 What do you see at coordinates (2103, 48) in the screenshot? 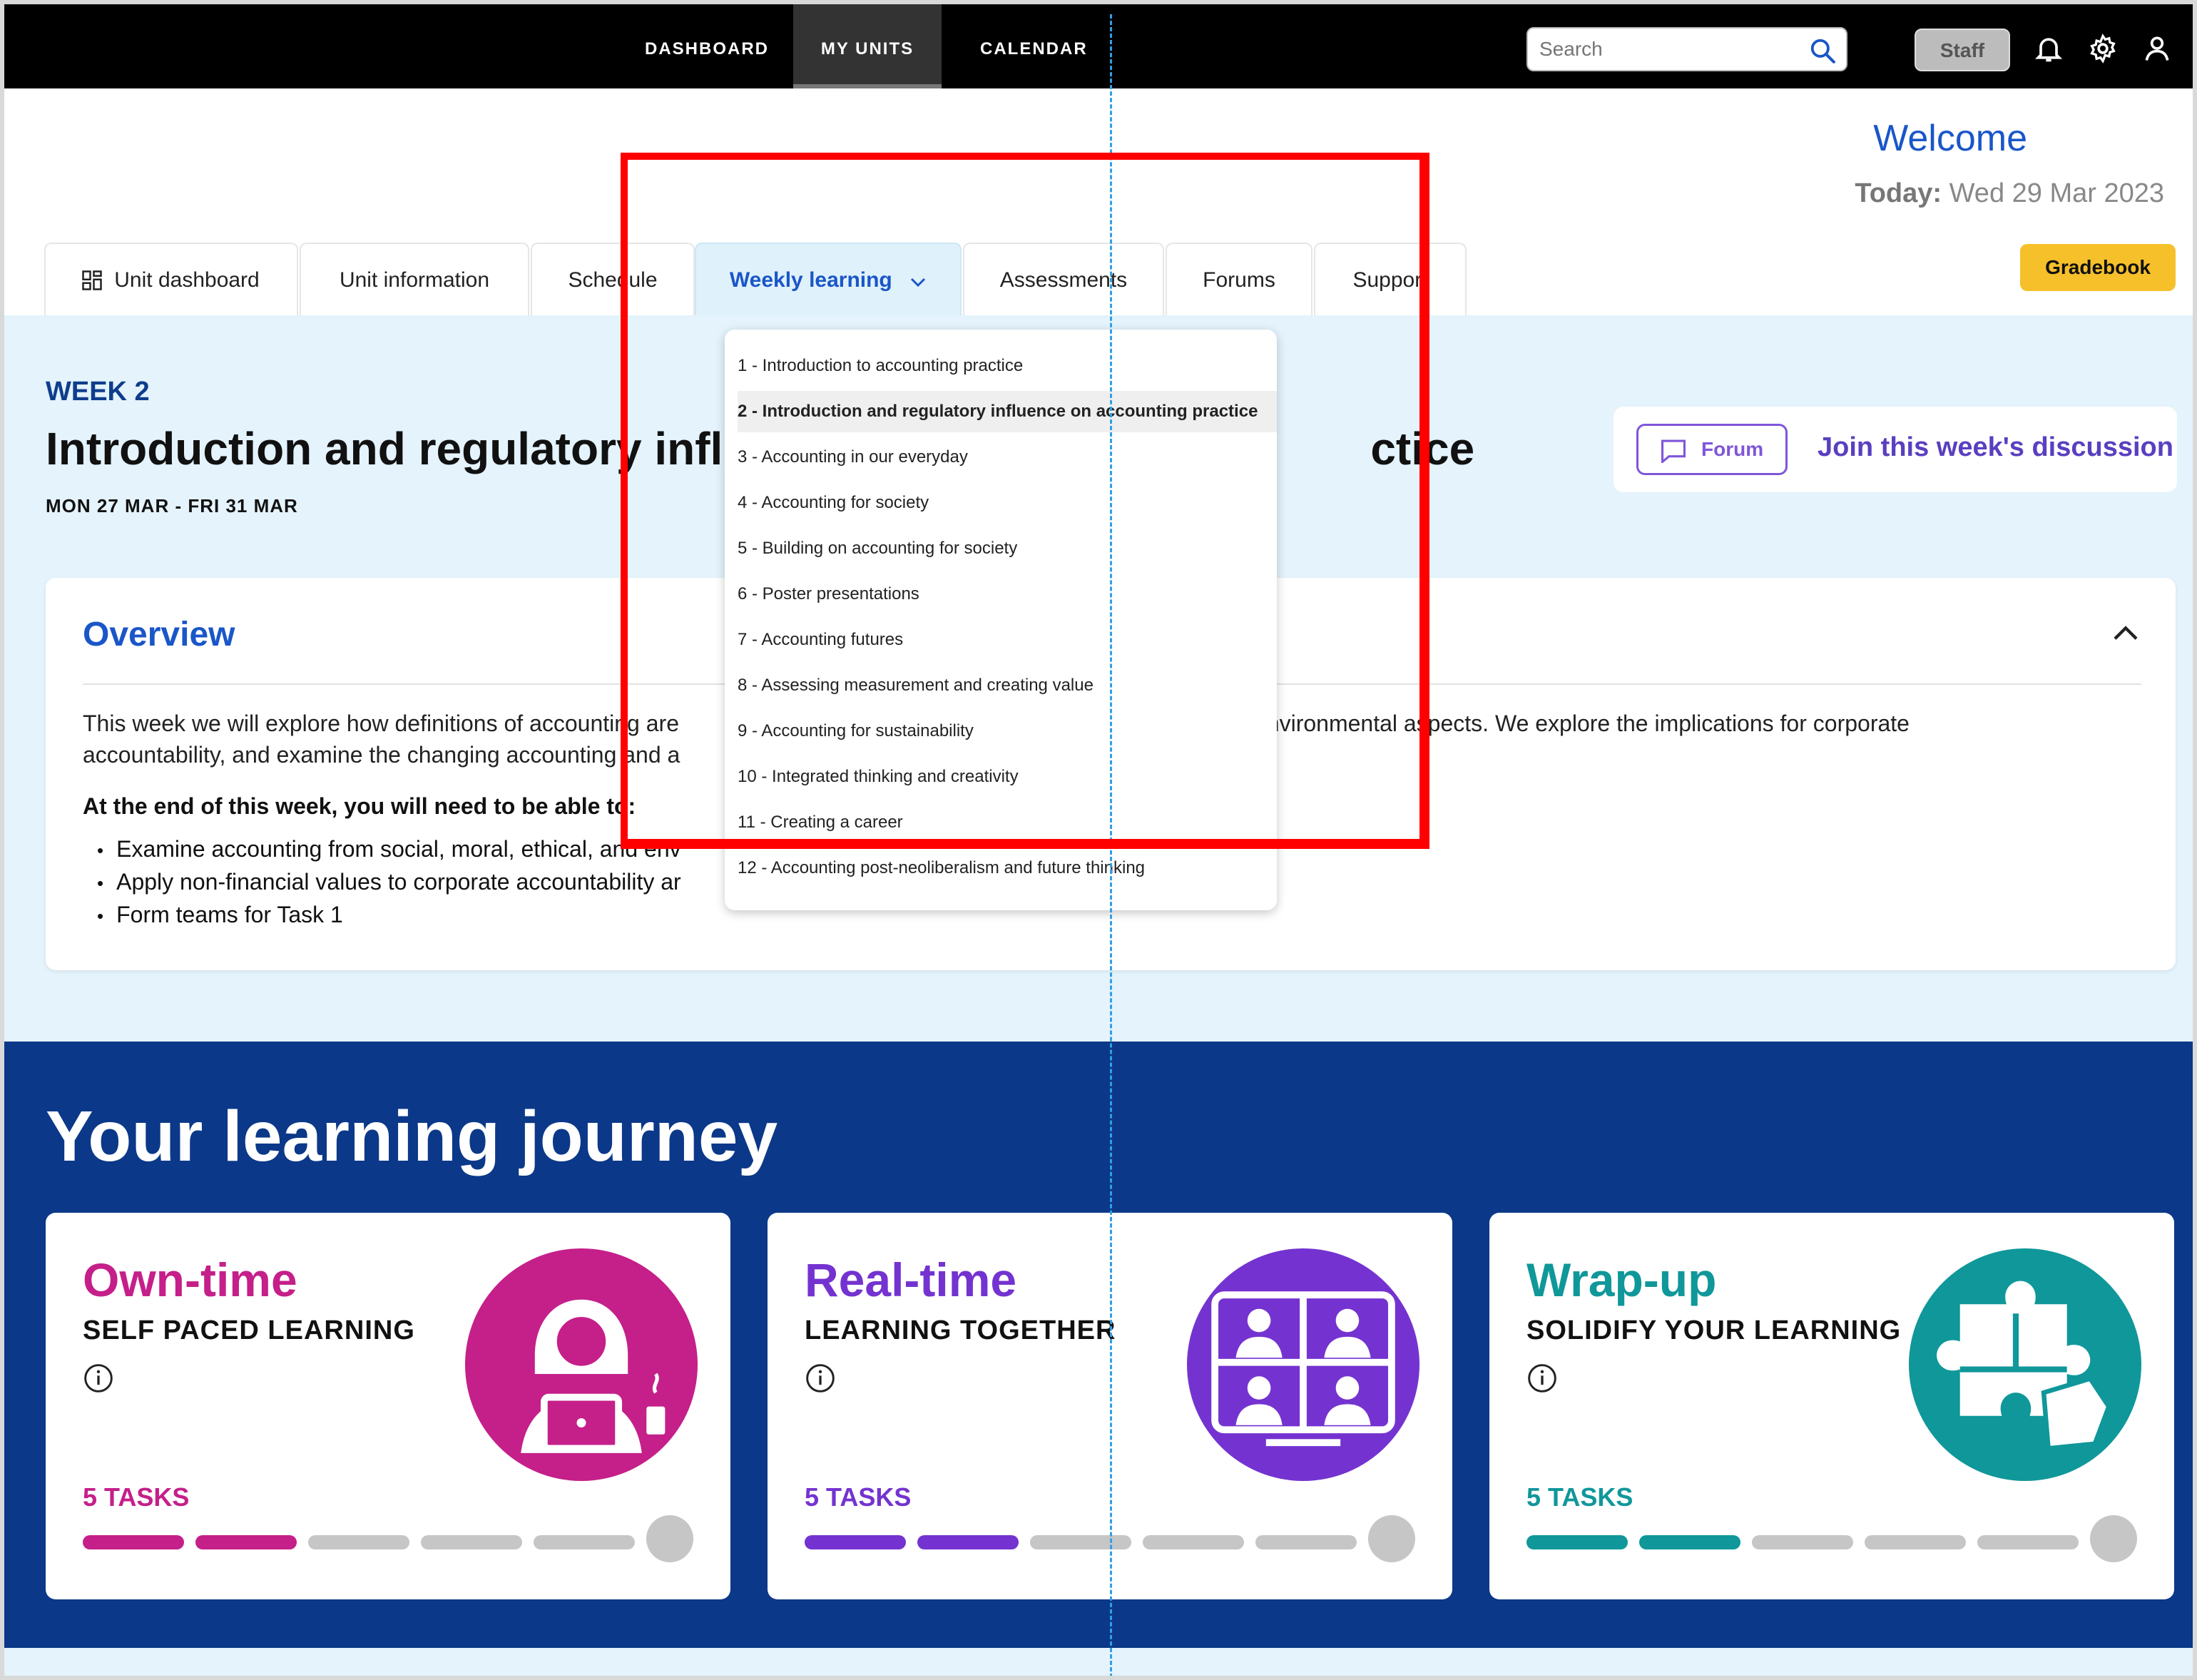
I see `gear-icon` at bounding box center [2103, 48].